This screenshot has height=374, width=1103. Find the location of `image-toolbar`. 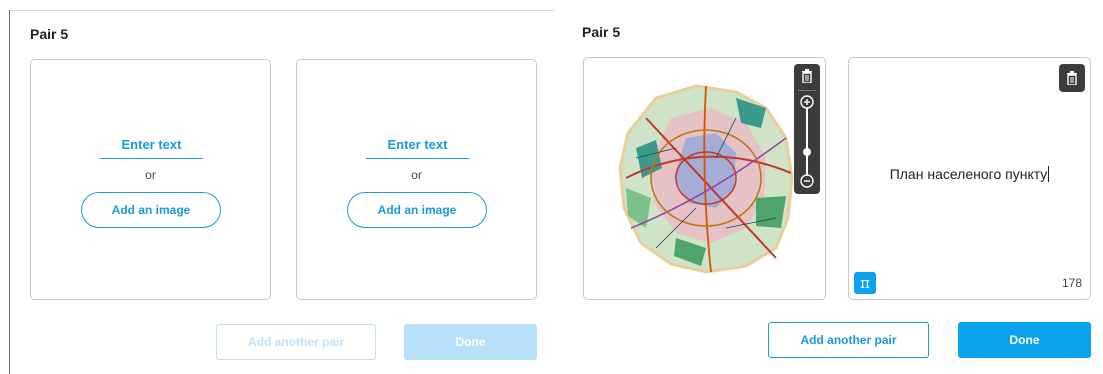

image-toolbar is located at coordinates (807, 129).